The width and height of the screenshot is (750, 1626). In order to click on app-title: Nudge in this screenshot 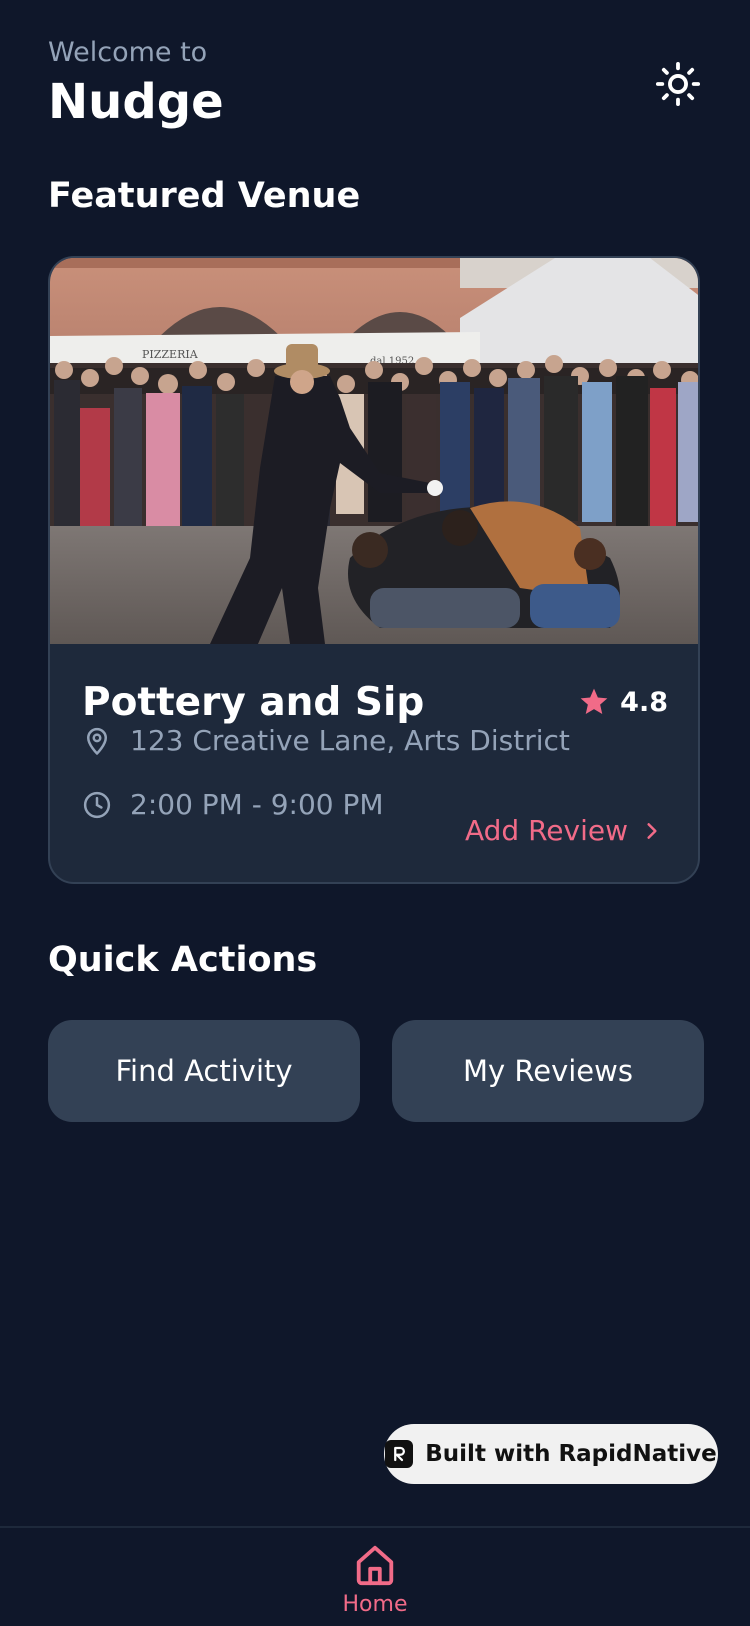, I will do `click(136, 102)`.